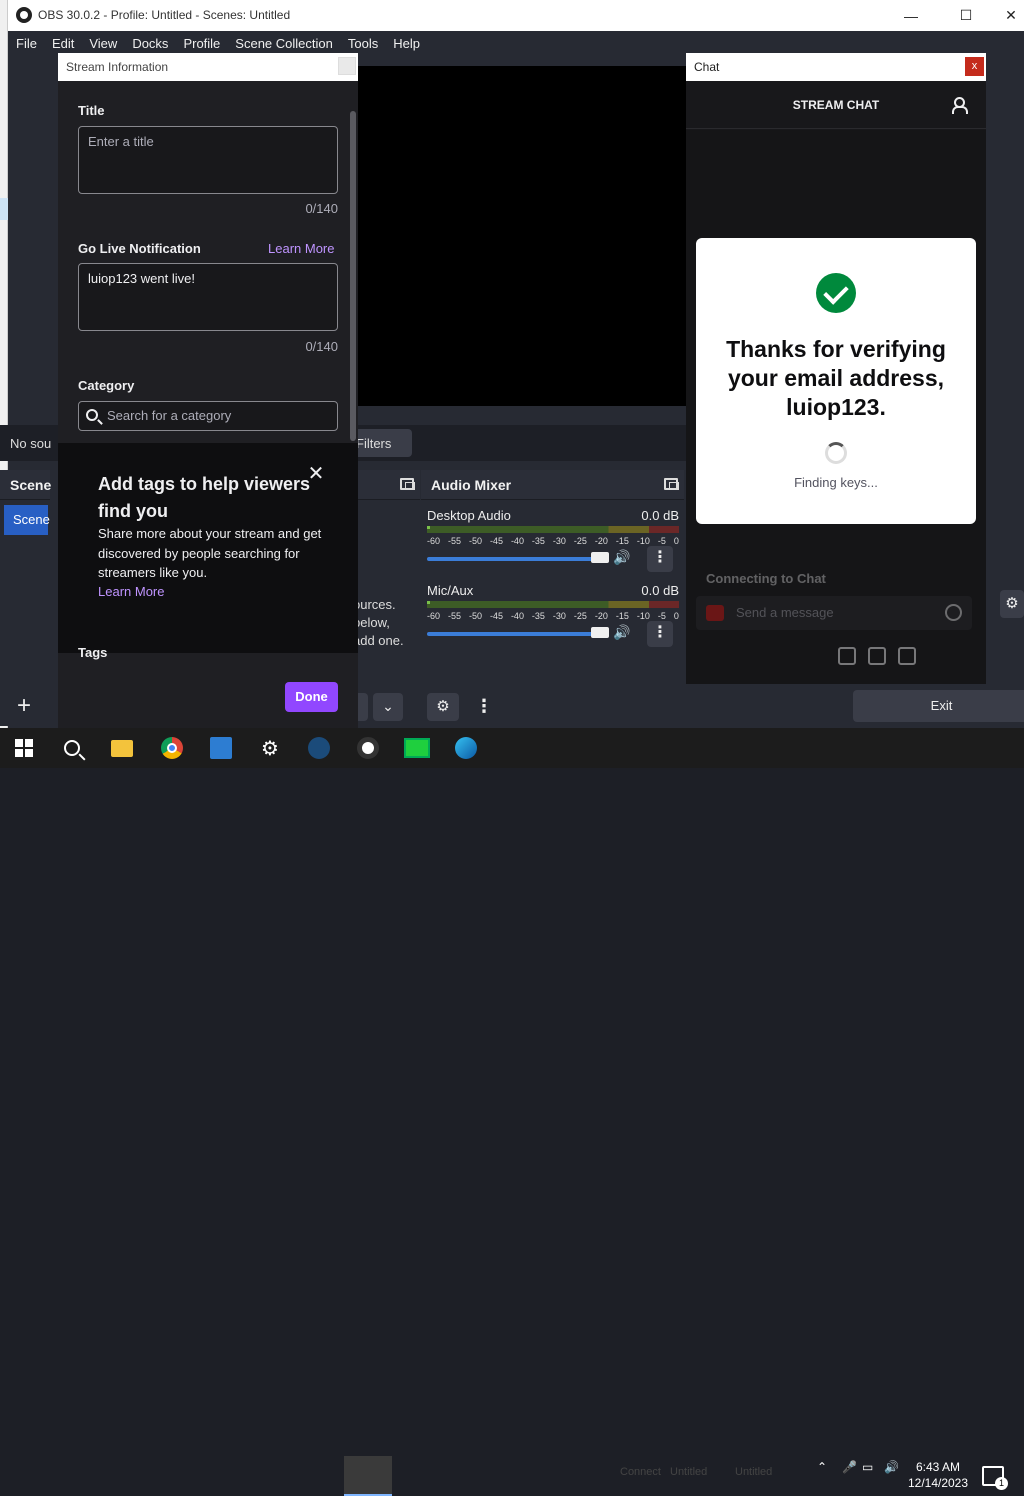 Image resolution: width=1024 pixels, height=1496 pixels. What do you see at coordinates (836, 453) in the screenshot?
I see `loading-spinner-icon` at bounding box center [836, 453].